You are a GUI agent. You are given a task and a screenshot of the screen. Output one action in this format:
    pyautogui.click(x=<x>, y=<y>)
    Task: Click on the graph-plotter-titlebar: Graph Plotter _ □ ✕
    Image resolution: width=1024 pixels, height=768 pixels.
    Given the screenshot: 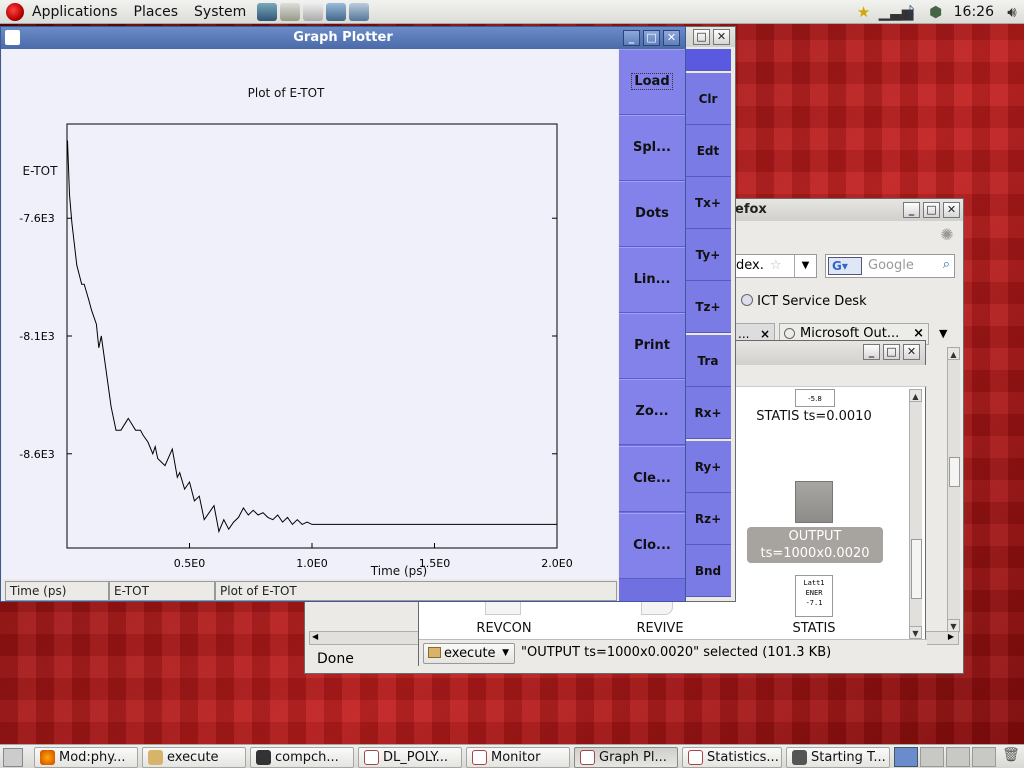 What is the action you would take?
    pyautogui.click(x=343, y=38)
    